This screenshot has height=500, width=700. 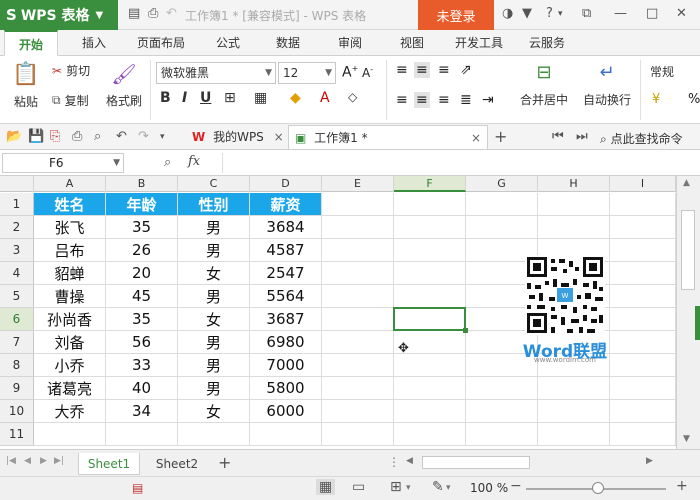 What do you see at coordinates (236, 137) in the screenshot?
I see `tab-my-wps: W 我的WPS ×` at bounding box center [236, 137].